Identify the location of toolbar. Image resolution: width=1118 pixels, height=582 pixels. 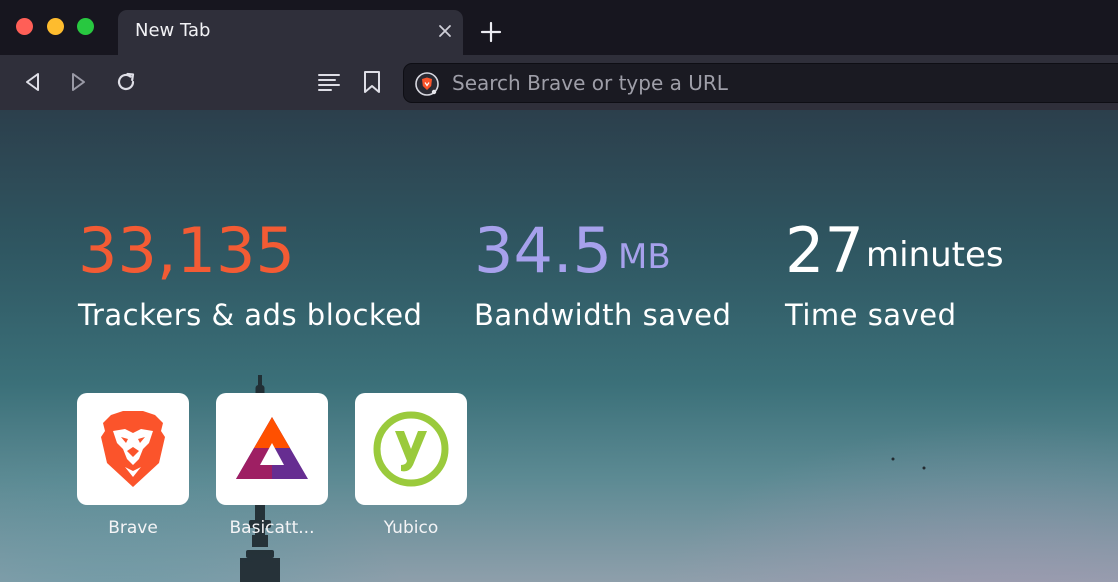
(559, 82).